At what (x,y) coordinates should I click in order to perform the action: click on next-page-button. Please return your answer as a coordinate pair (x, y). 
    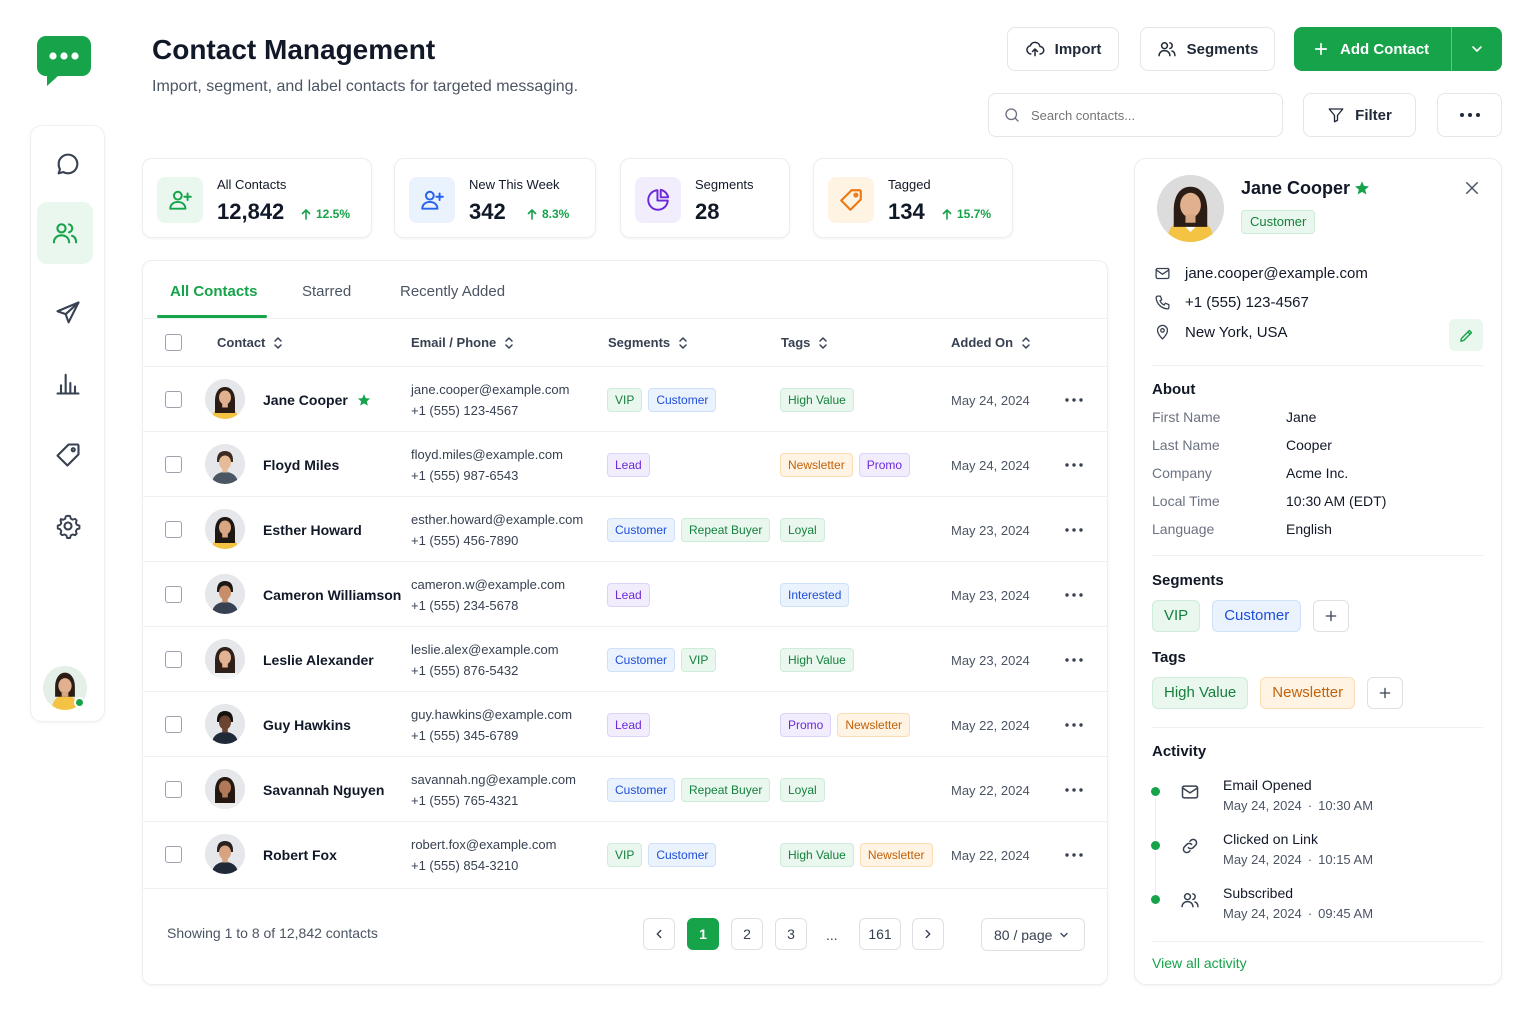
    Looking at the image, I should click on (928, 934).